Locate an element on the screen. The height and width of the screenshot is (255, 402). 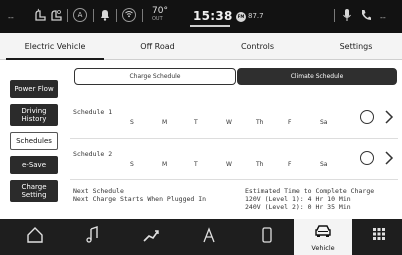
dock-apps is located at coordinates (376, 237).